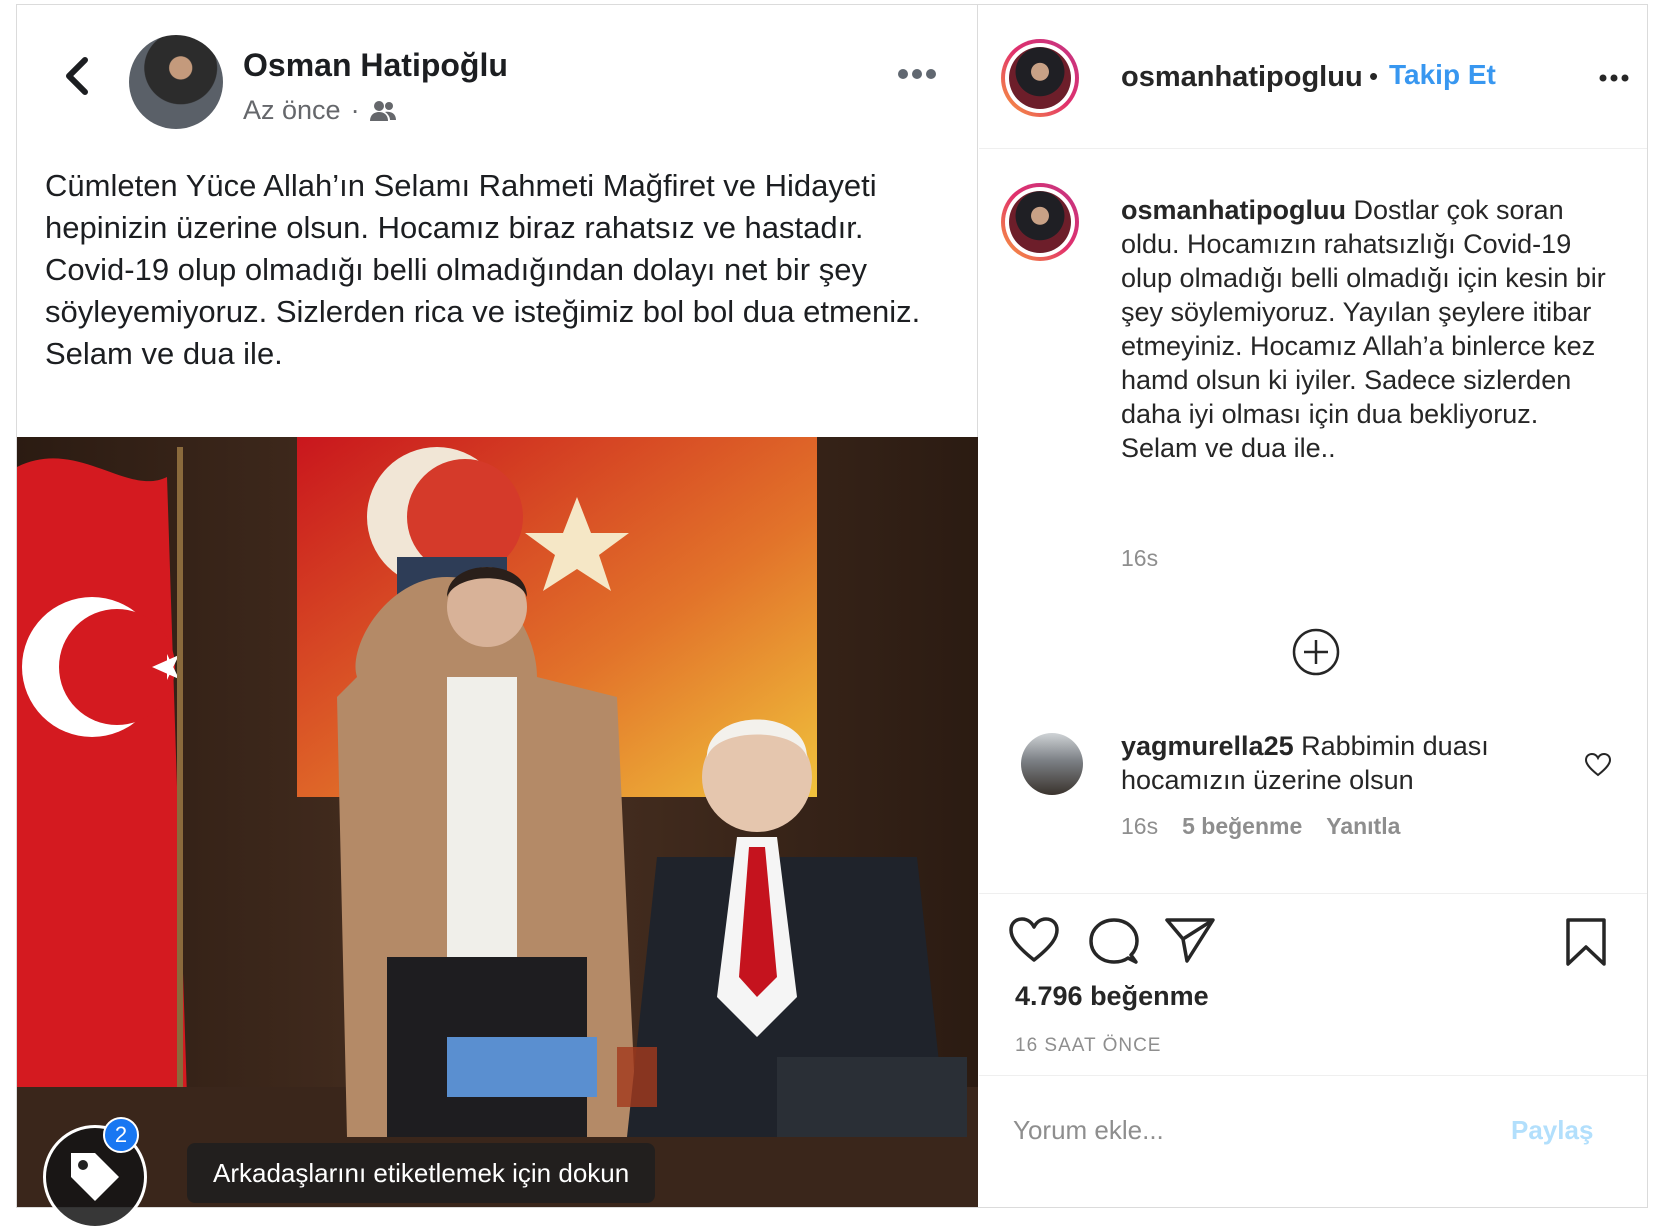  I want to click on commenter-avatar, so click(1052, 764).